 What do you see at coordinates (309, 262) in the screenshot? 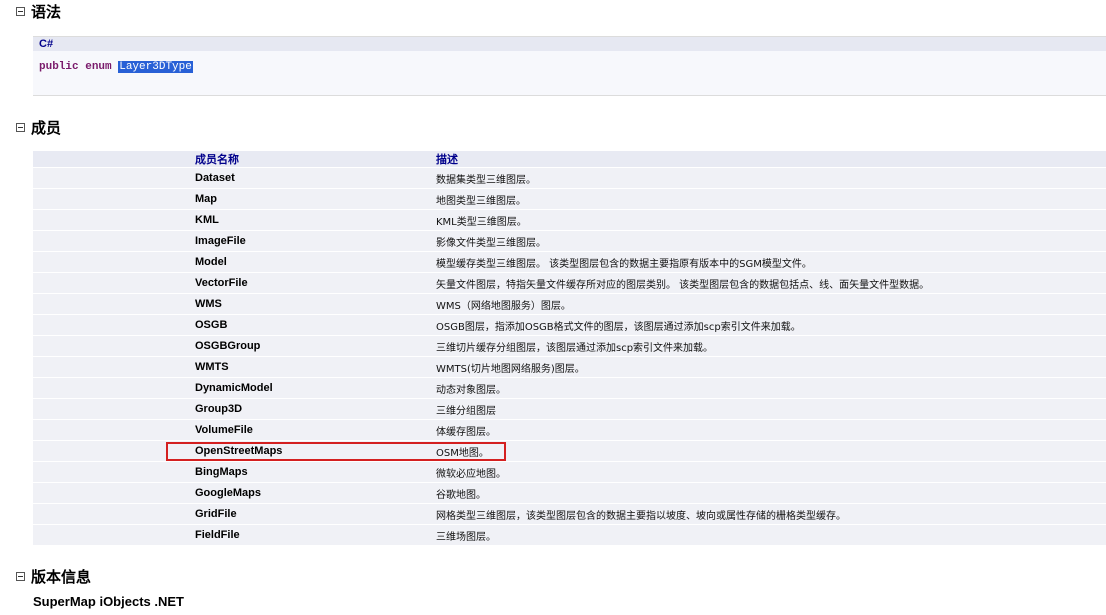
I see `member-name: Model` at bounding box center [309, 262].